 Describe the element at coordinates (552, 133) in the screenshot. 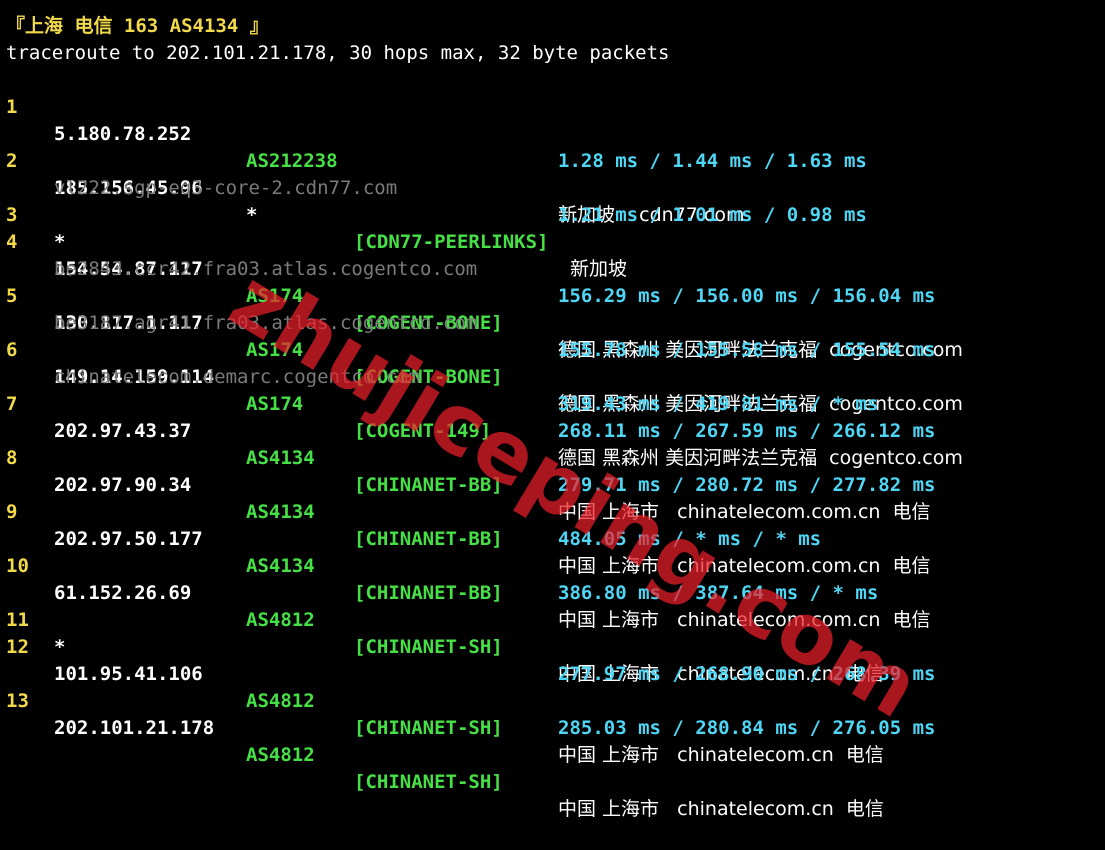

I see `hop-detail-row: 1.28 ms / 1.44 ms / 1.63 ms` at that location.